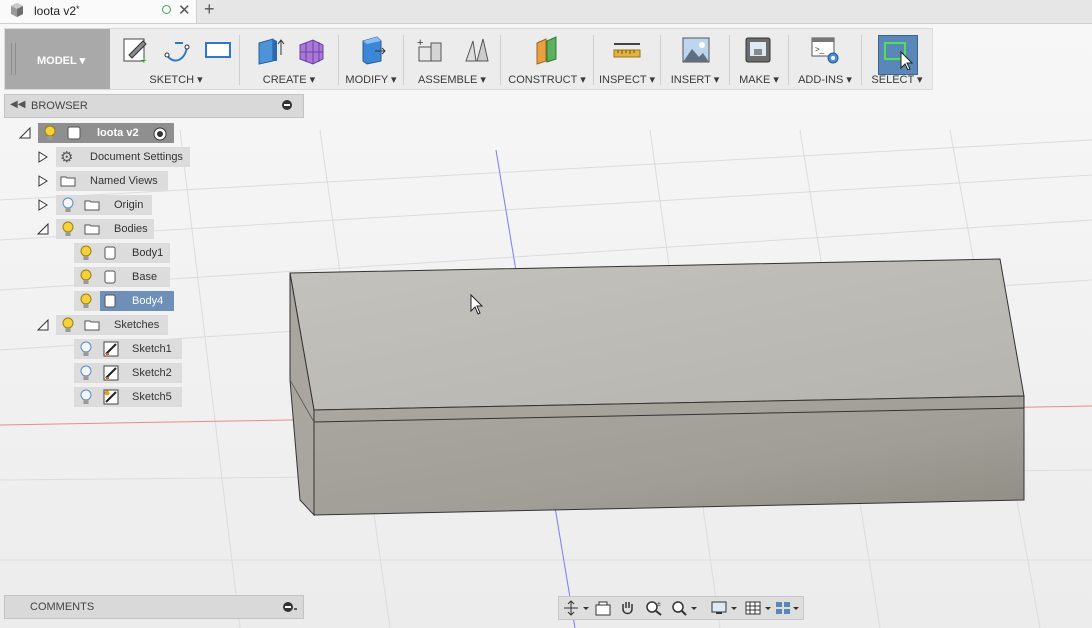 The height and width of the screenshot is (628, 1092). What do you see at coordinates (758, 50) in the screenshot?
I see `3d-print-icon` at bounding box center [758, 50].